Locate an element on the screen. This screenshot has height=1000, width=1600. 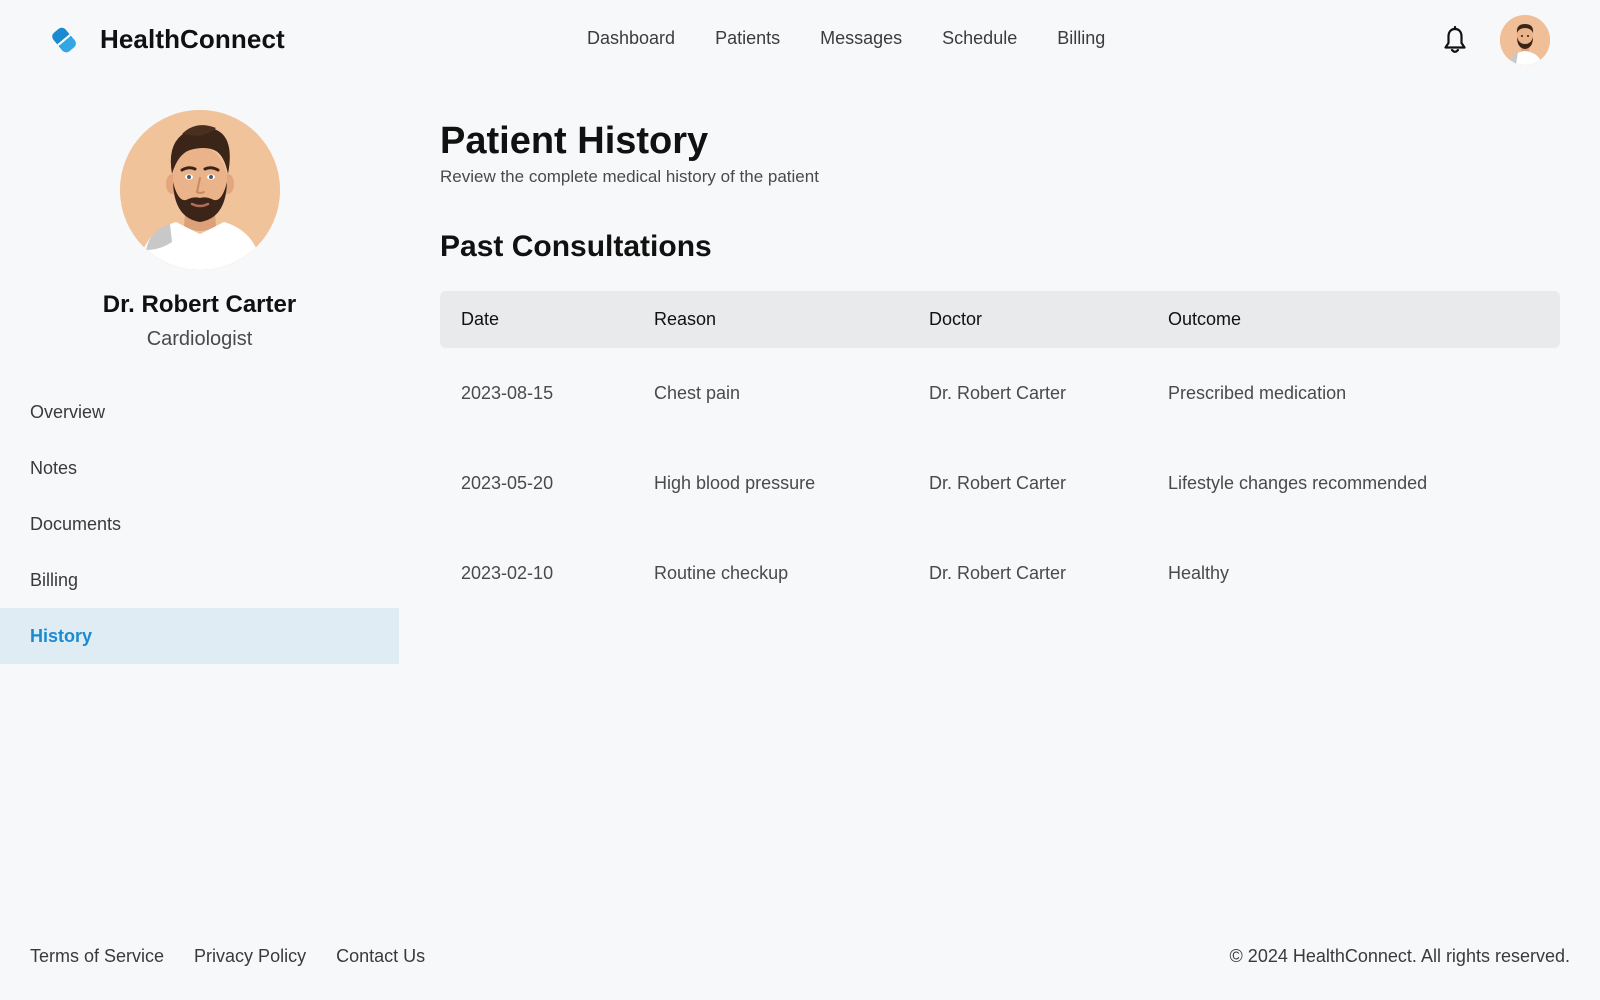
cell-outcome: Lifestyle changes recommended is located at coordinates (1298, 482).